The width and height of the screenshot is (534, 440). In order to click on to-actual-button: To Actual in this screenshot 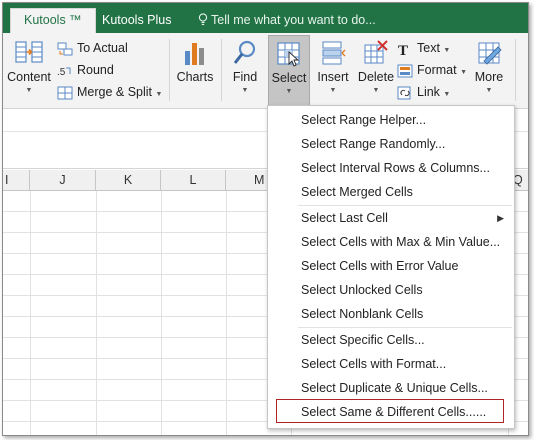, I will do `click(92, 48)`.